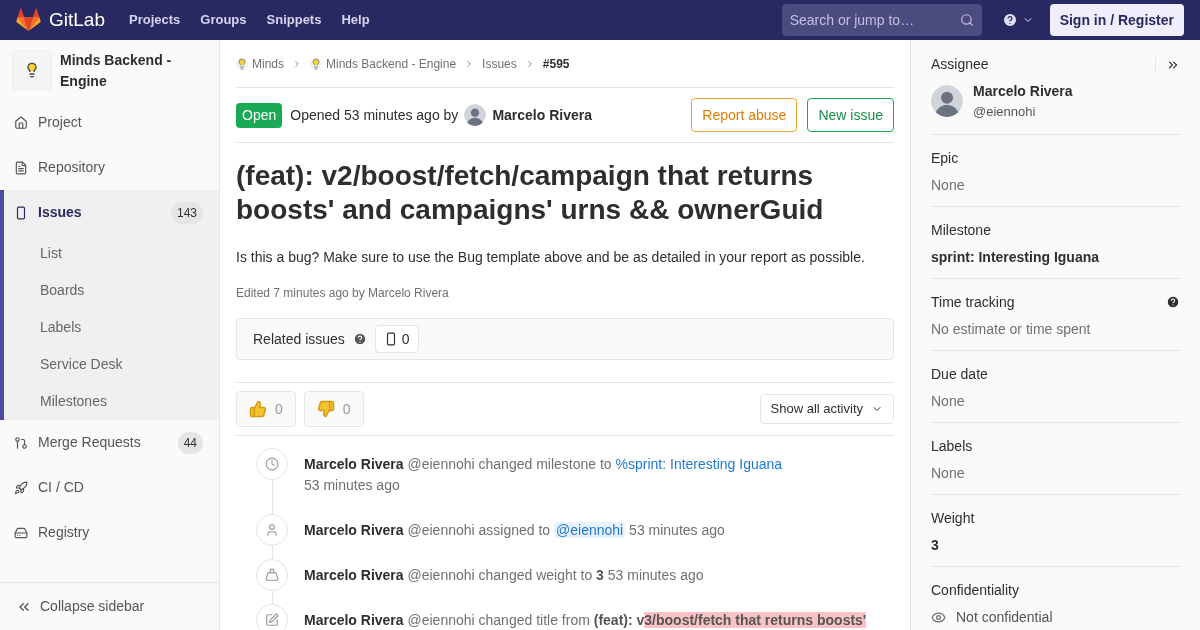 This screenshot has width=1200, height=630. What do you see at coordinates (396, 339) in the screenshot?
I see `related-count: 0` at bounding box center [396, 339].